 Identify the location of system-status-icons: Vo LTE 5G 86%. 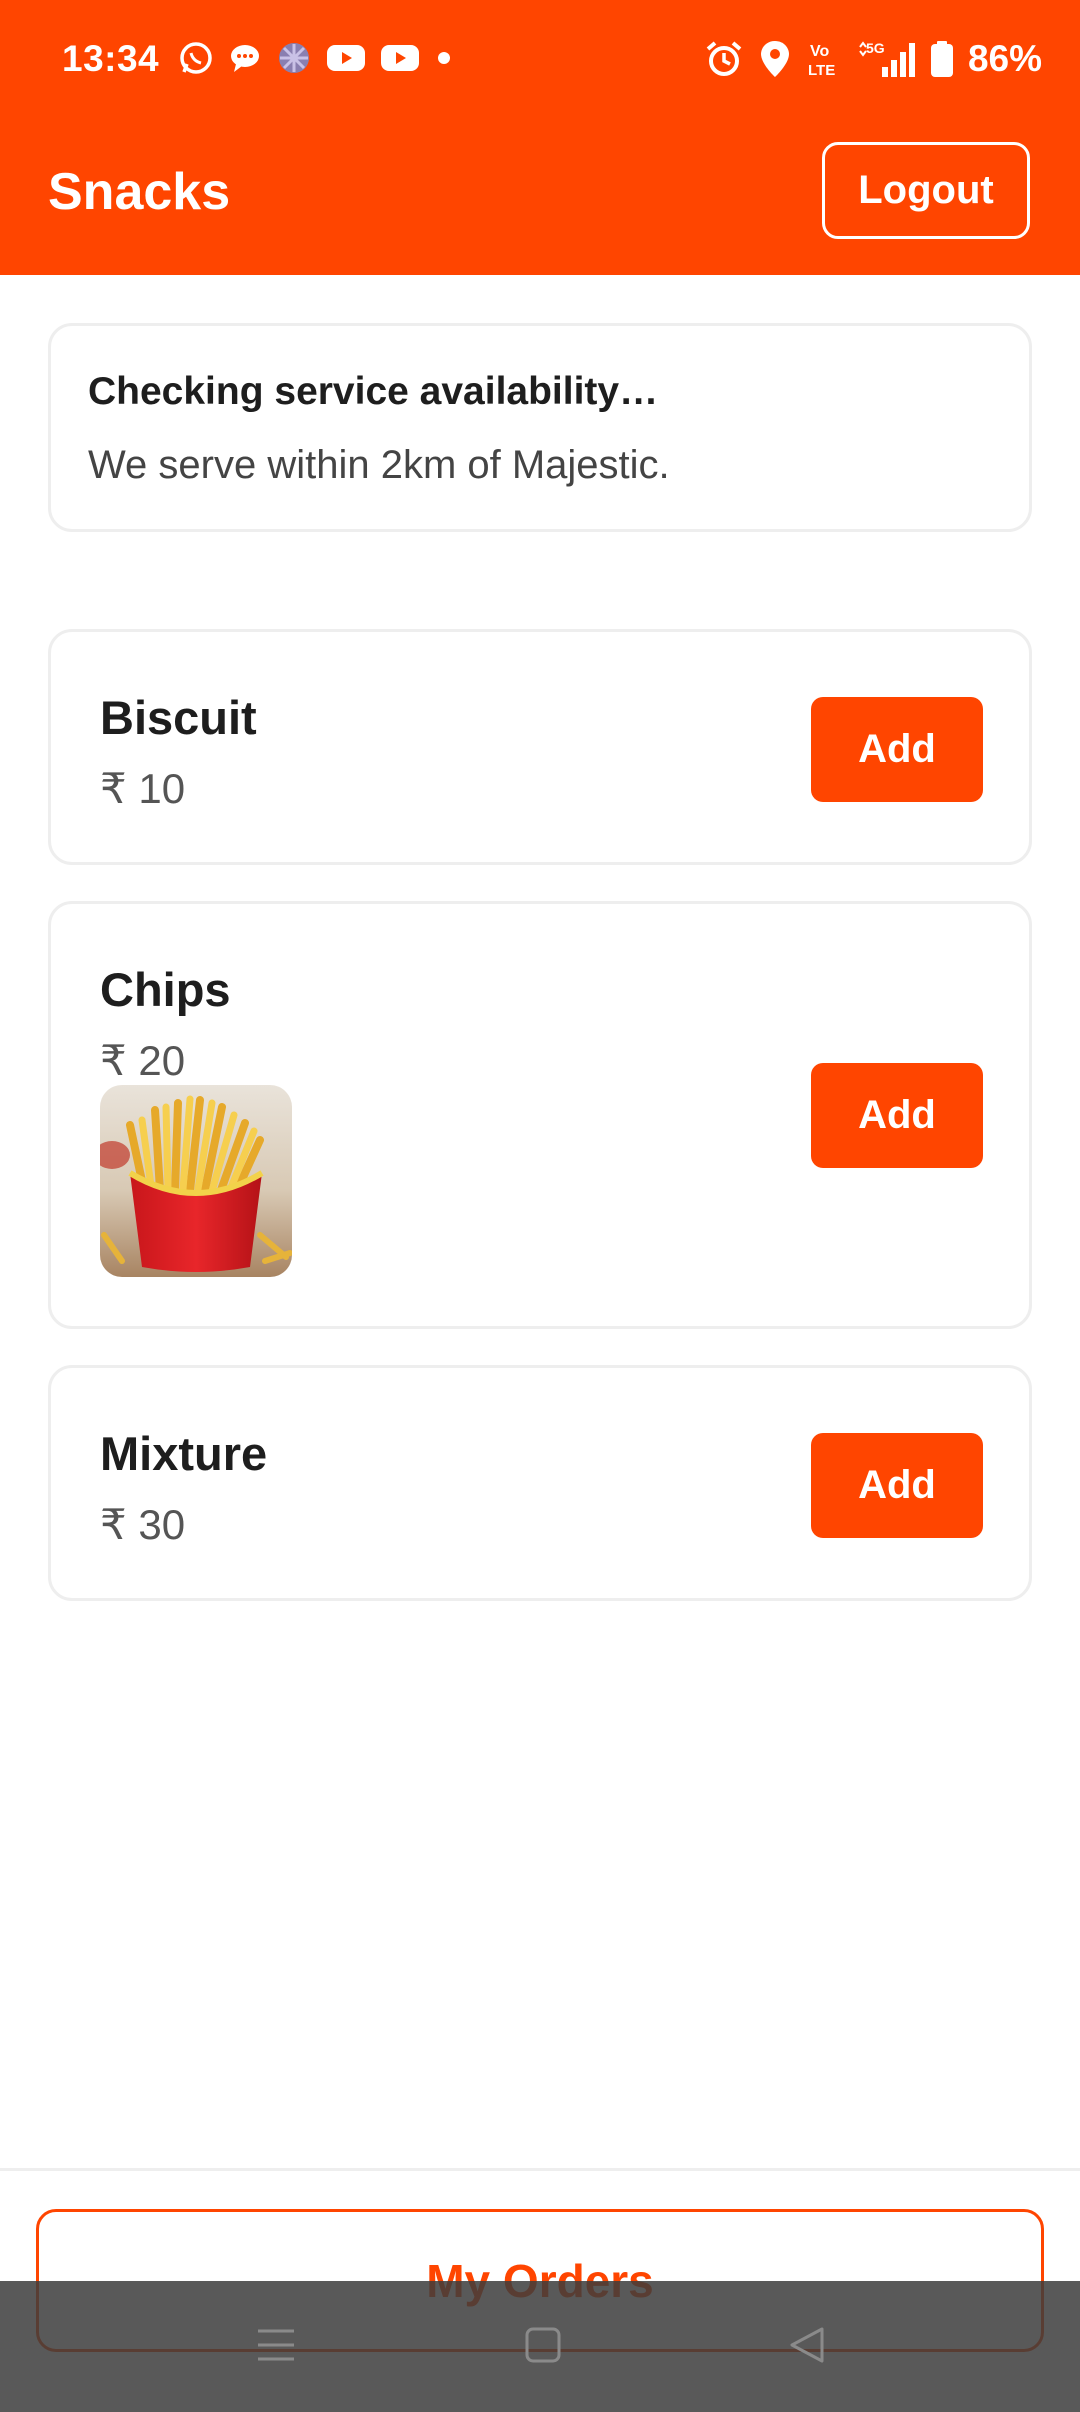
(873, 59).